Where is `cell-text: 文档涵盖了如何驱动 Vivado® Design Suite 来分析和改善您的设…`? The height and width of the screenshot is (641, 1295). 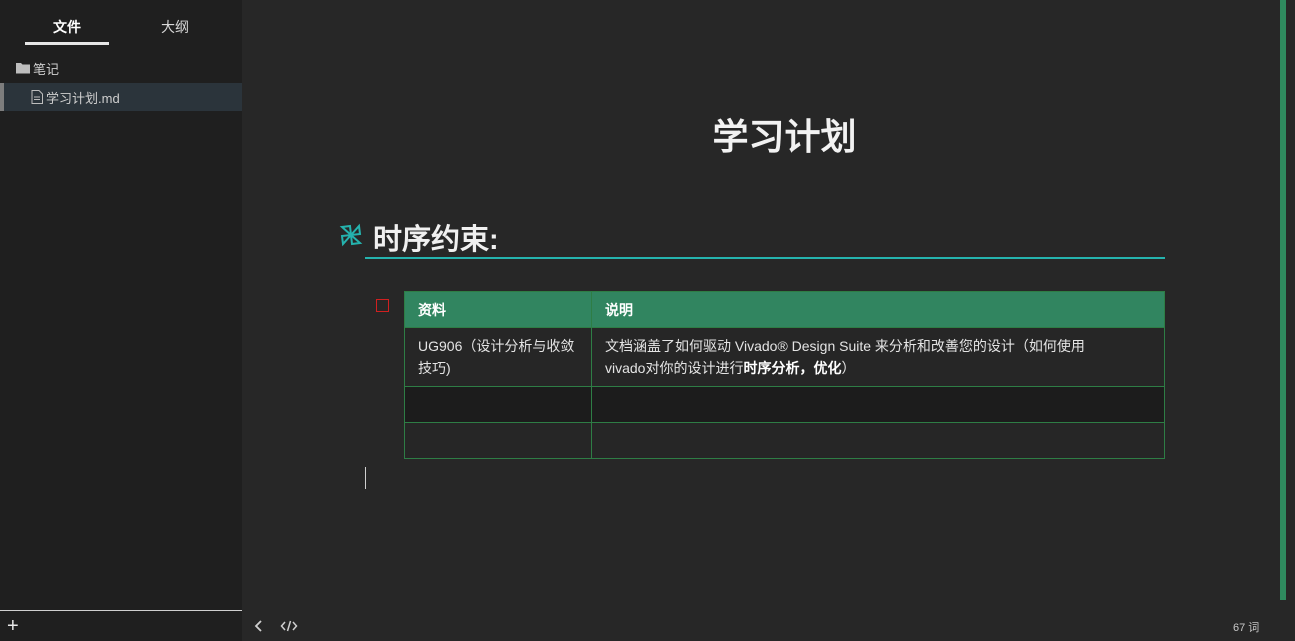
cell-text: 文档涵盖了如何驱动 Vivado® Design Suite 来分析和改善您的设… is located at coordinates (845, 346).